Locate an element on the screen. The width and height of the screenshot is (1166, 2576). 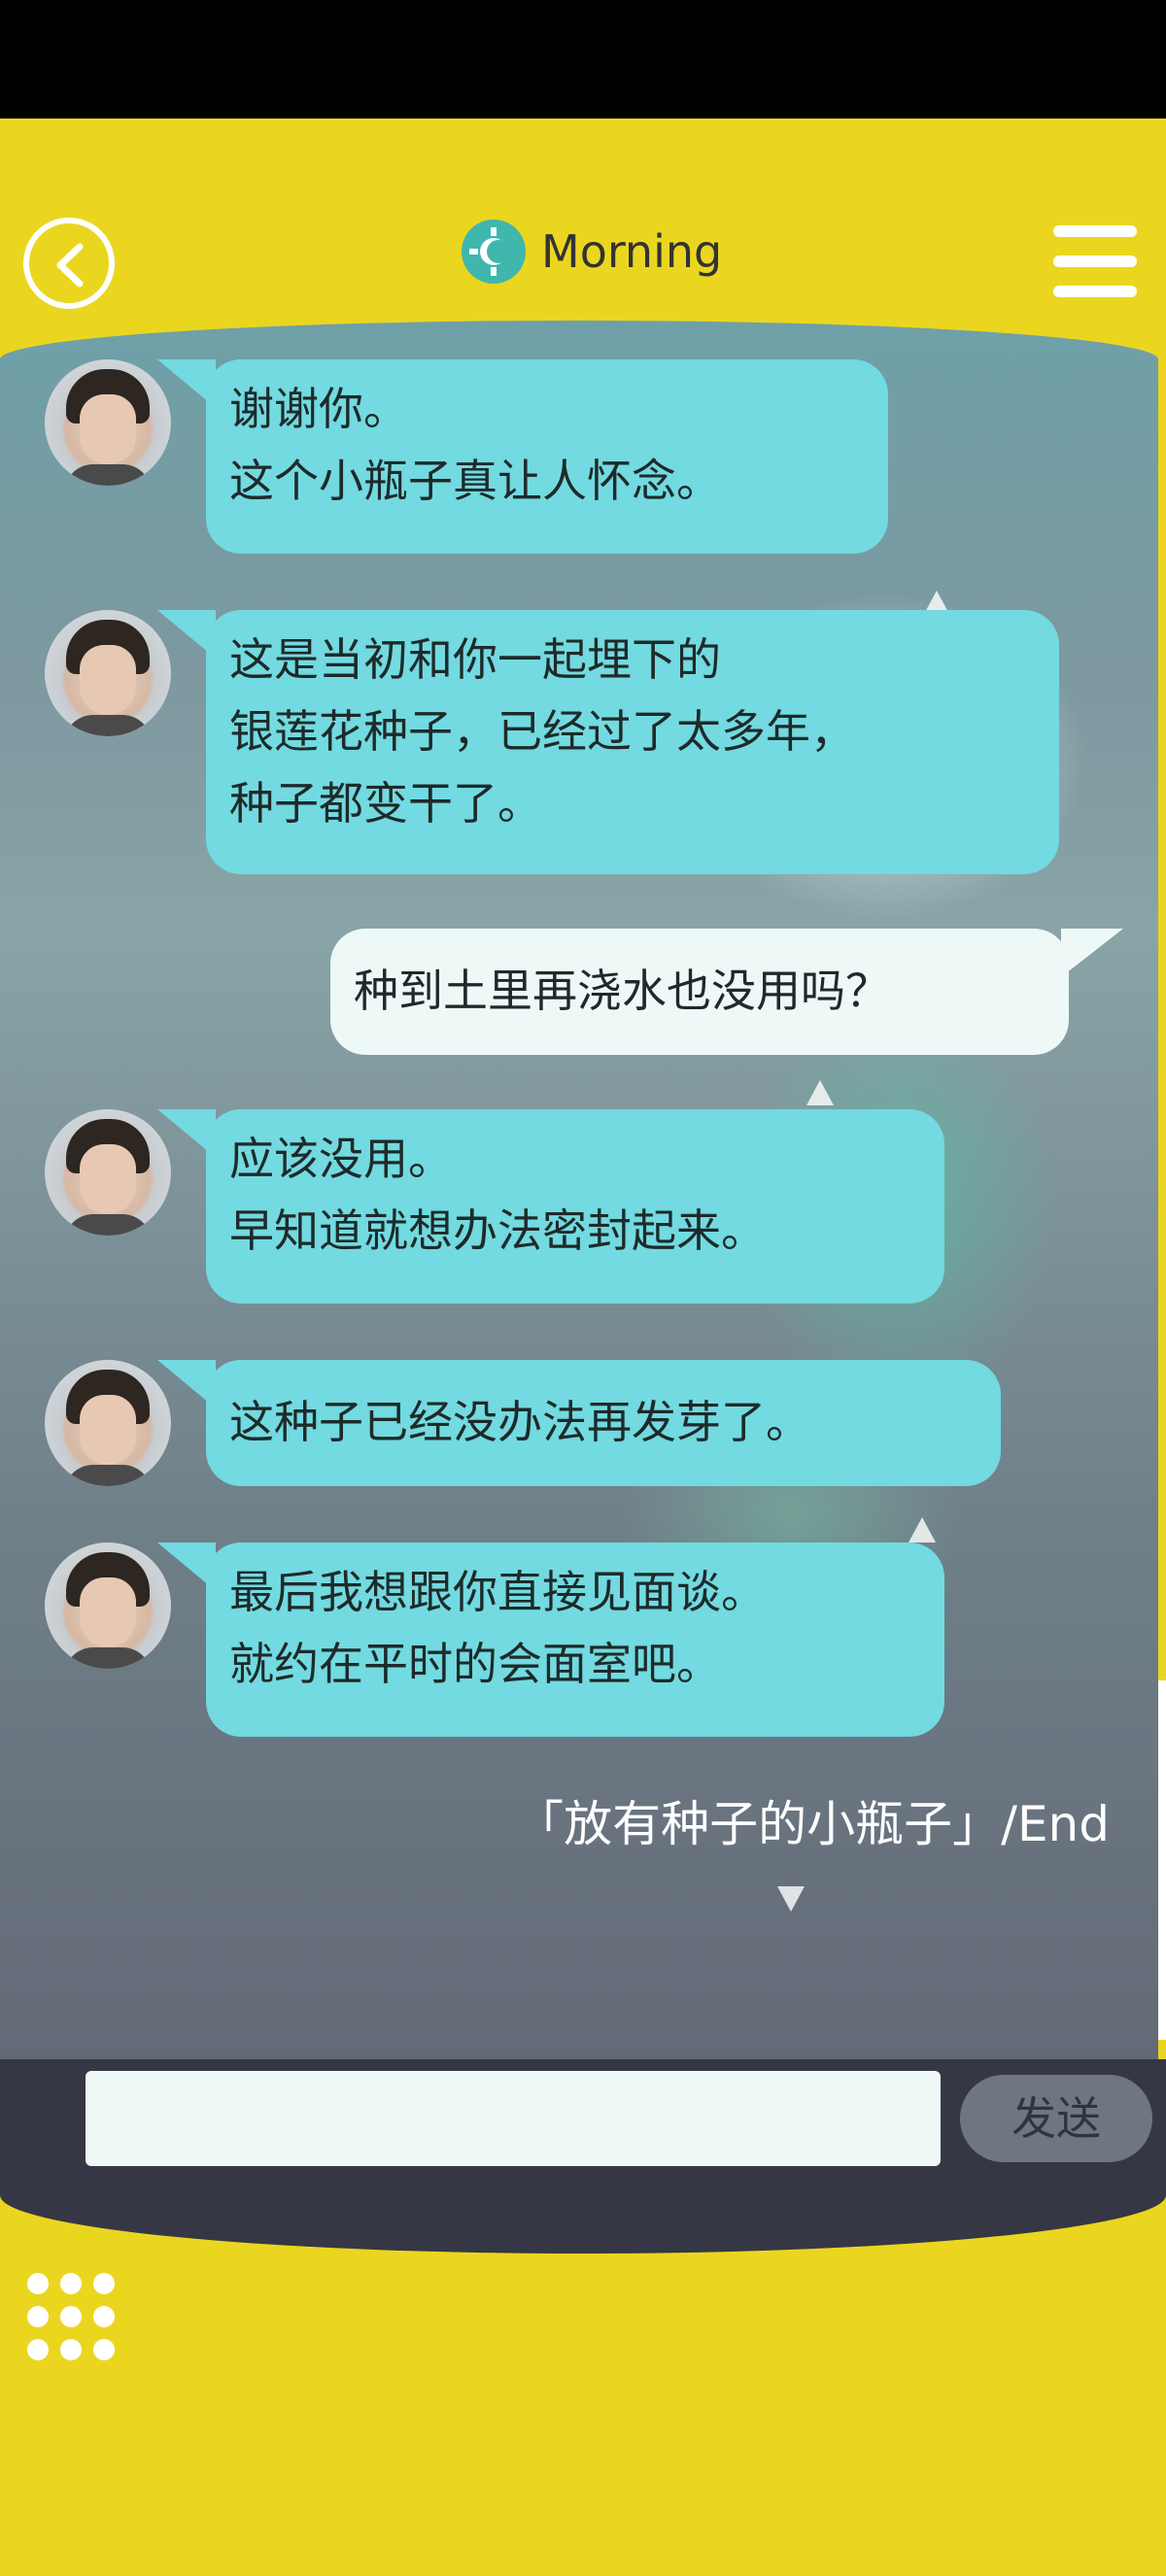
send-button: 发送 is located at coordinates (1056, 2118).